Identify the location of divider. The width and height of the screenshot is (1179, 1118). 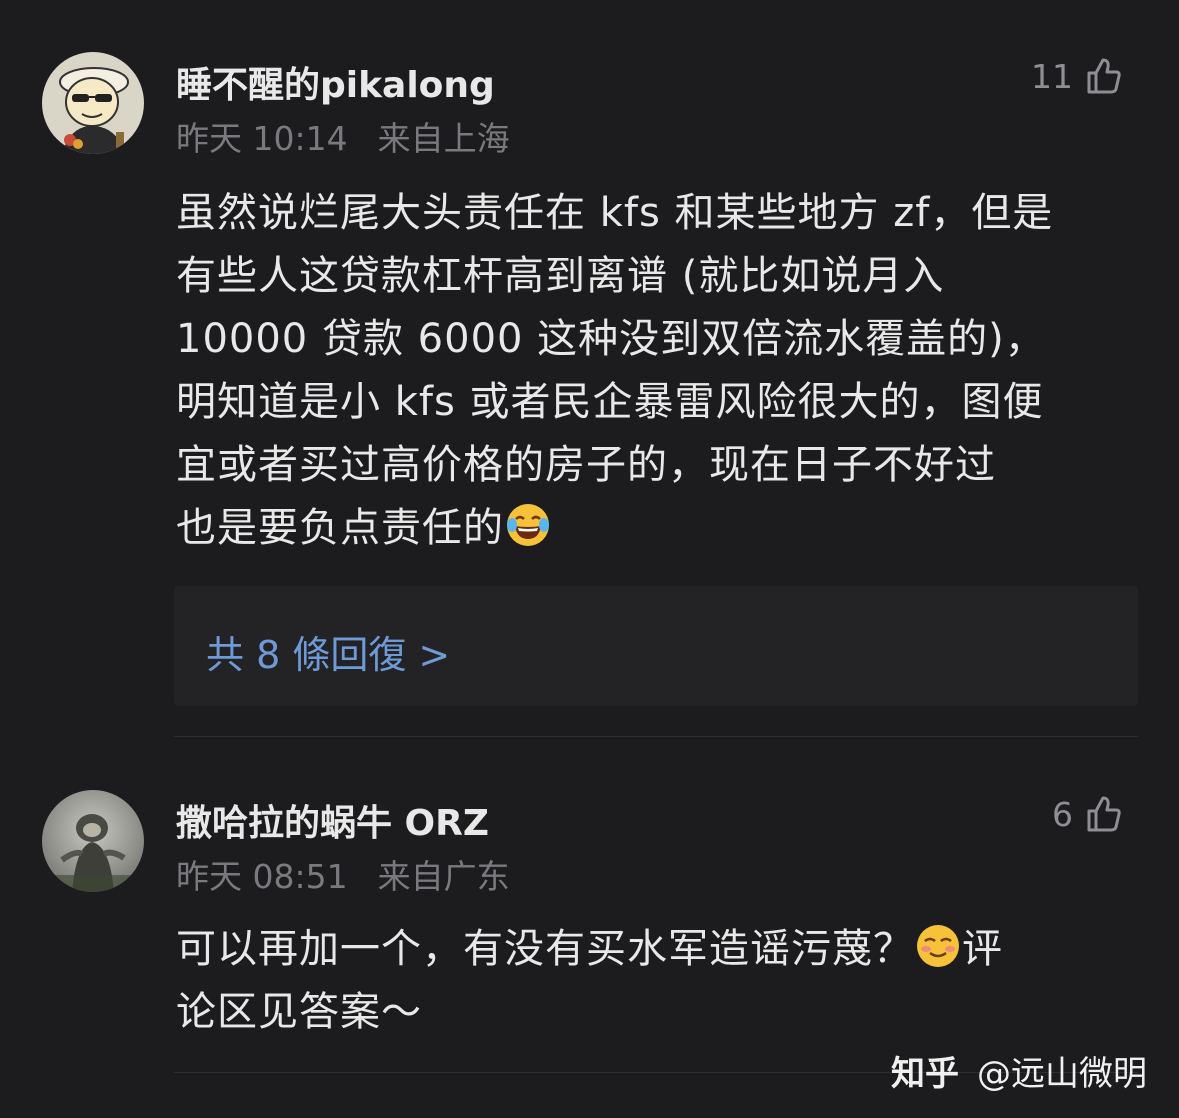
(656, 736).